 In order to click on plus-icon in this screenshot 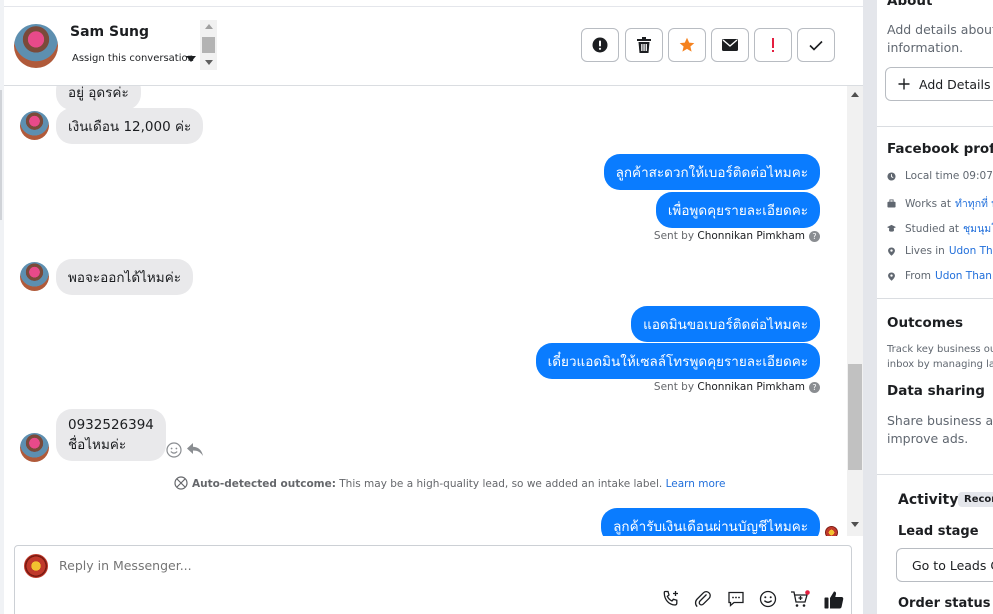, I will do `click(904, 84)`.